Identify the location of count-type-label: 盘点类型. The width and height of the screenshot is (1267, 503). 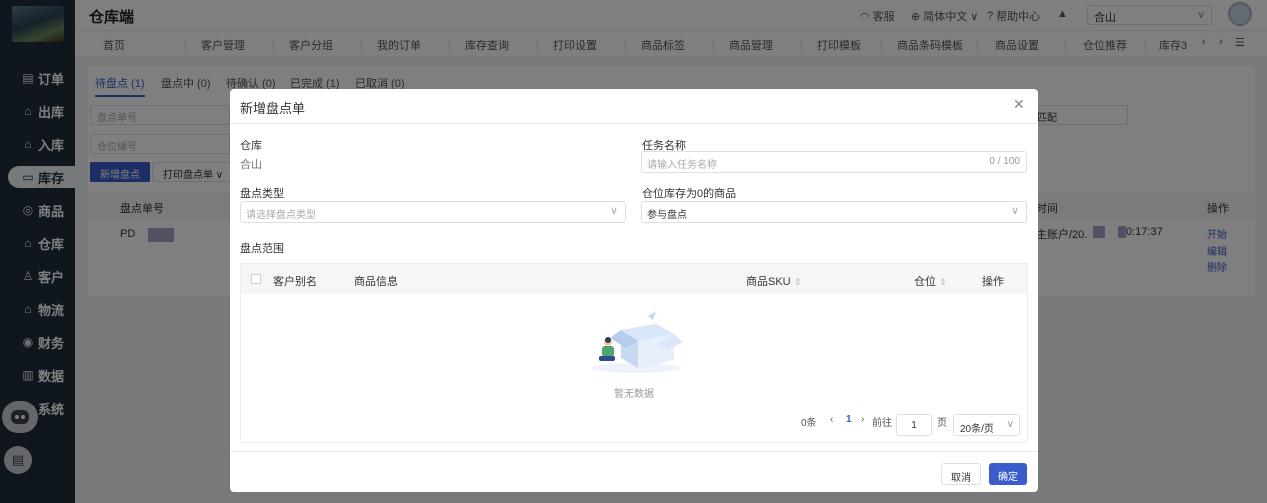
(262, 194).